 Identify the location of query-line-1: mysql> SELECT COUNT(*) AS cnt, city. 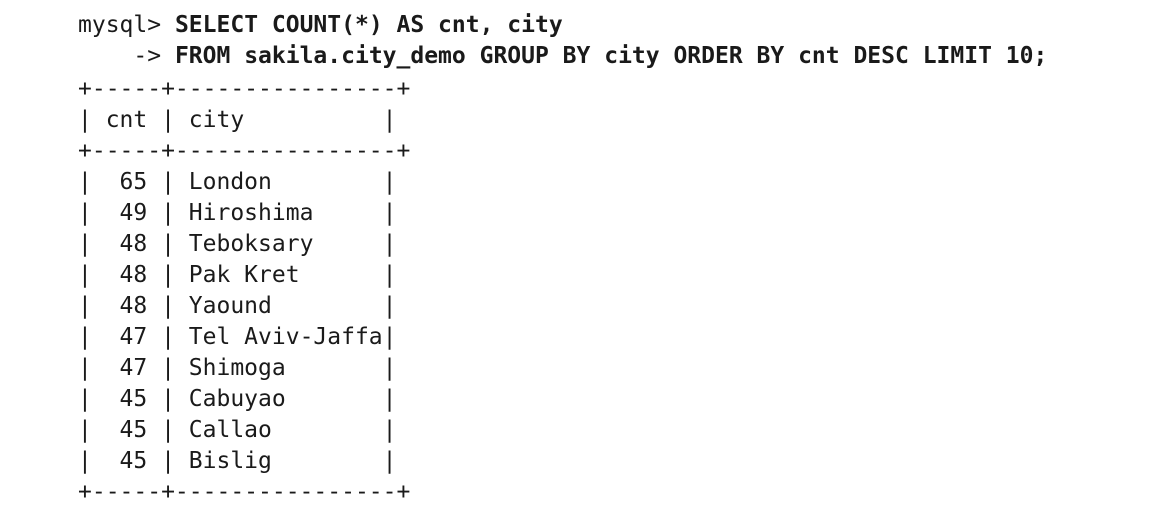
(608, 25).